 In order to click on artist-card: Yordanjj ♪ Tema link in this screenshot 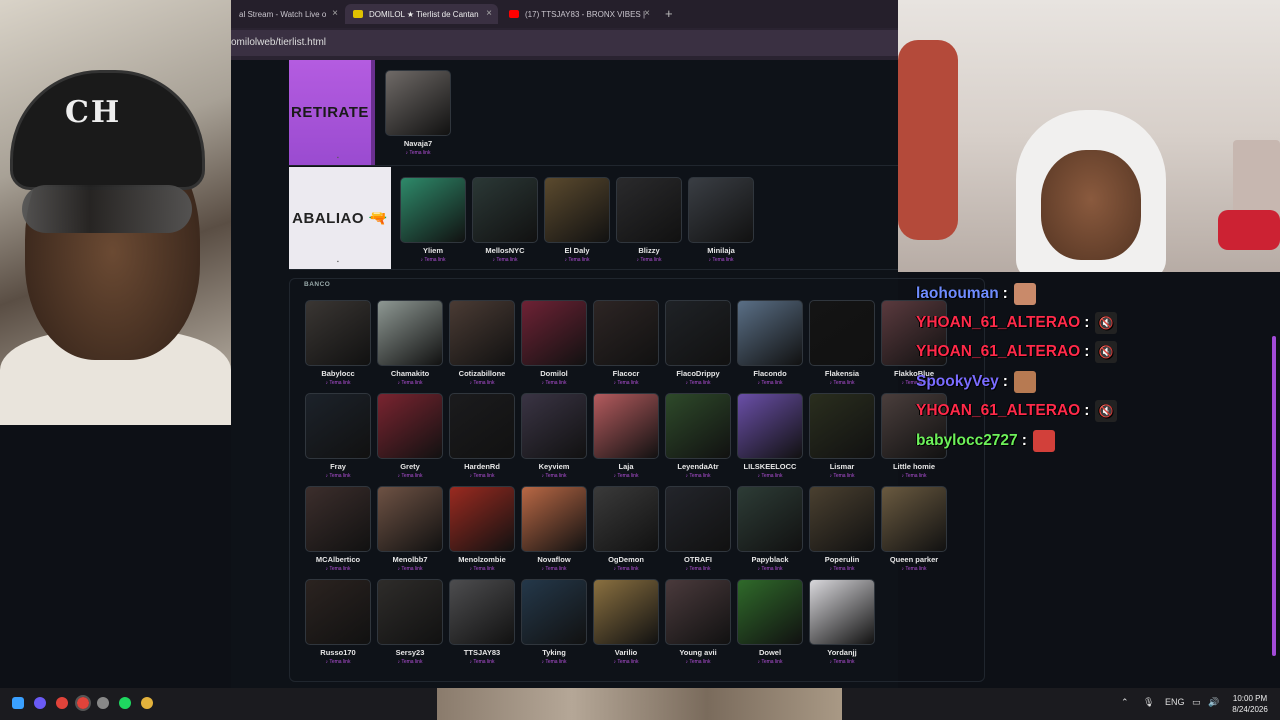, I will do `click(842, 625)`.